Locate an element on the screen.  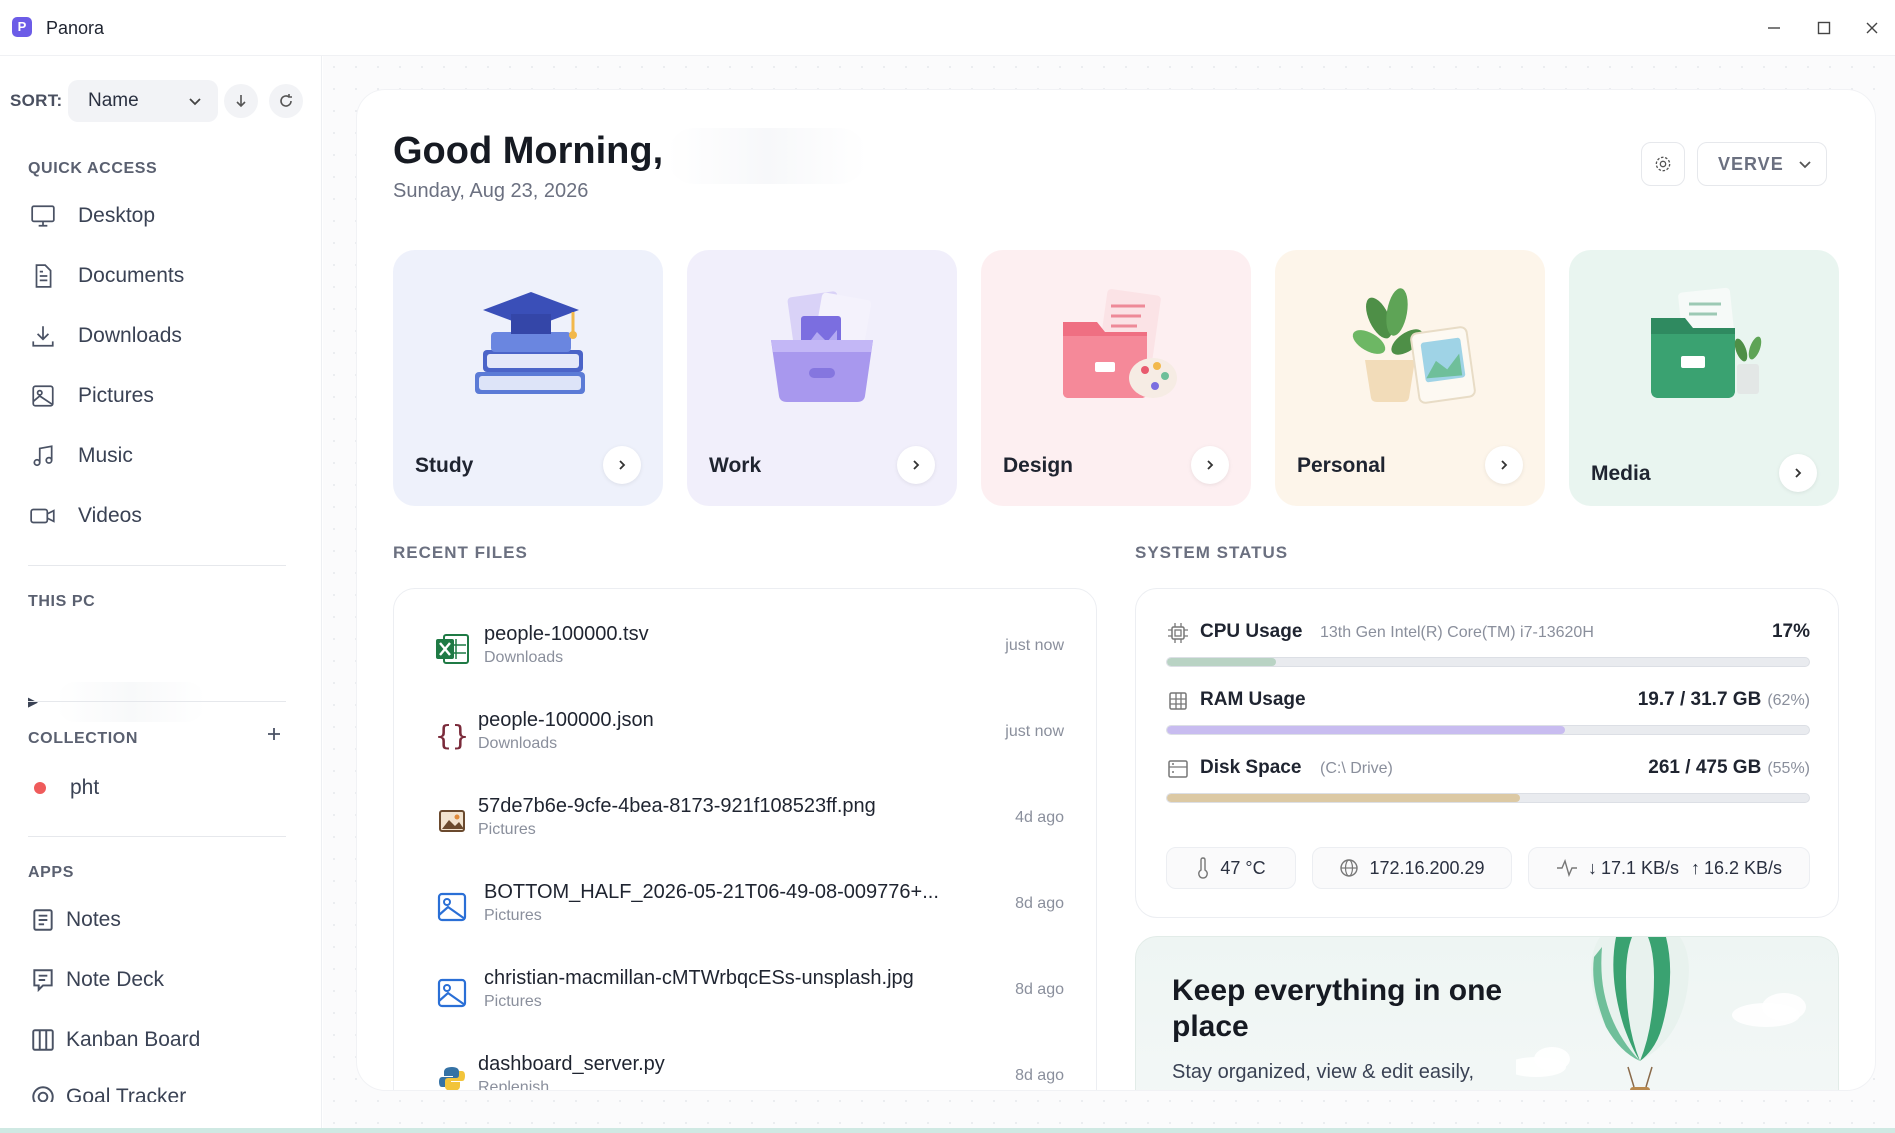
ram-label: RAM Usage is located at coordinates (1253, 699).